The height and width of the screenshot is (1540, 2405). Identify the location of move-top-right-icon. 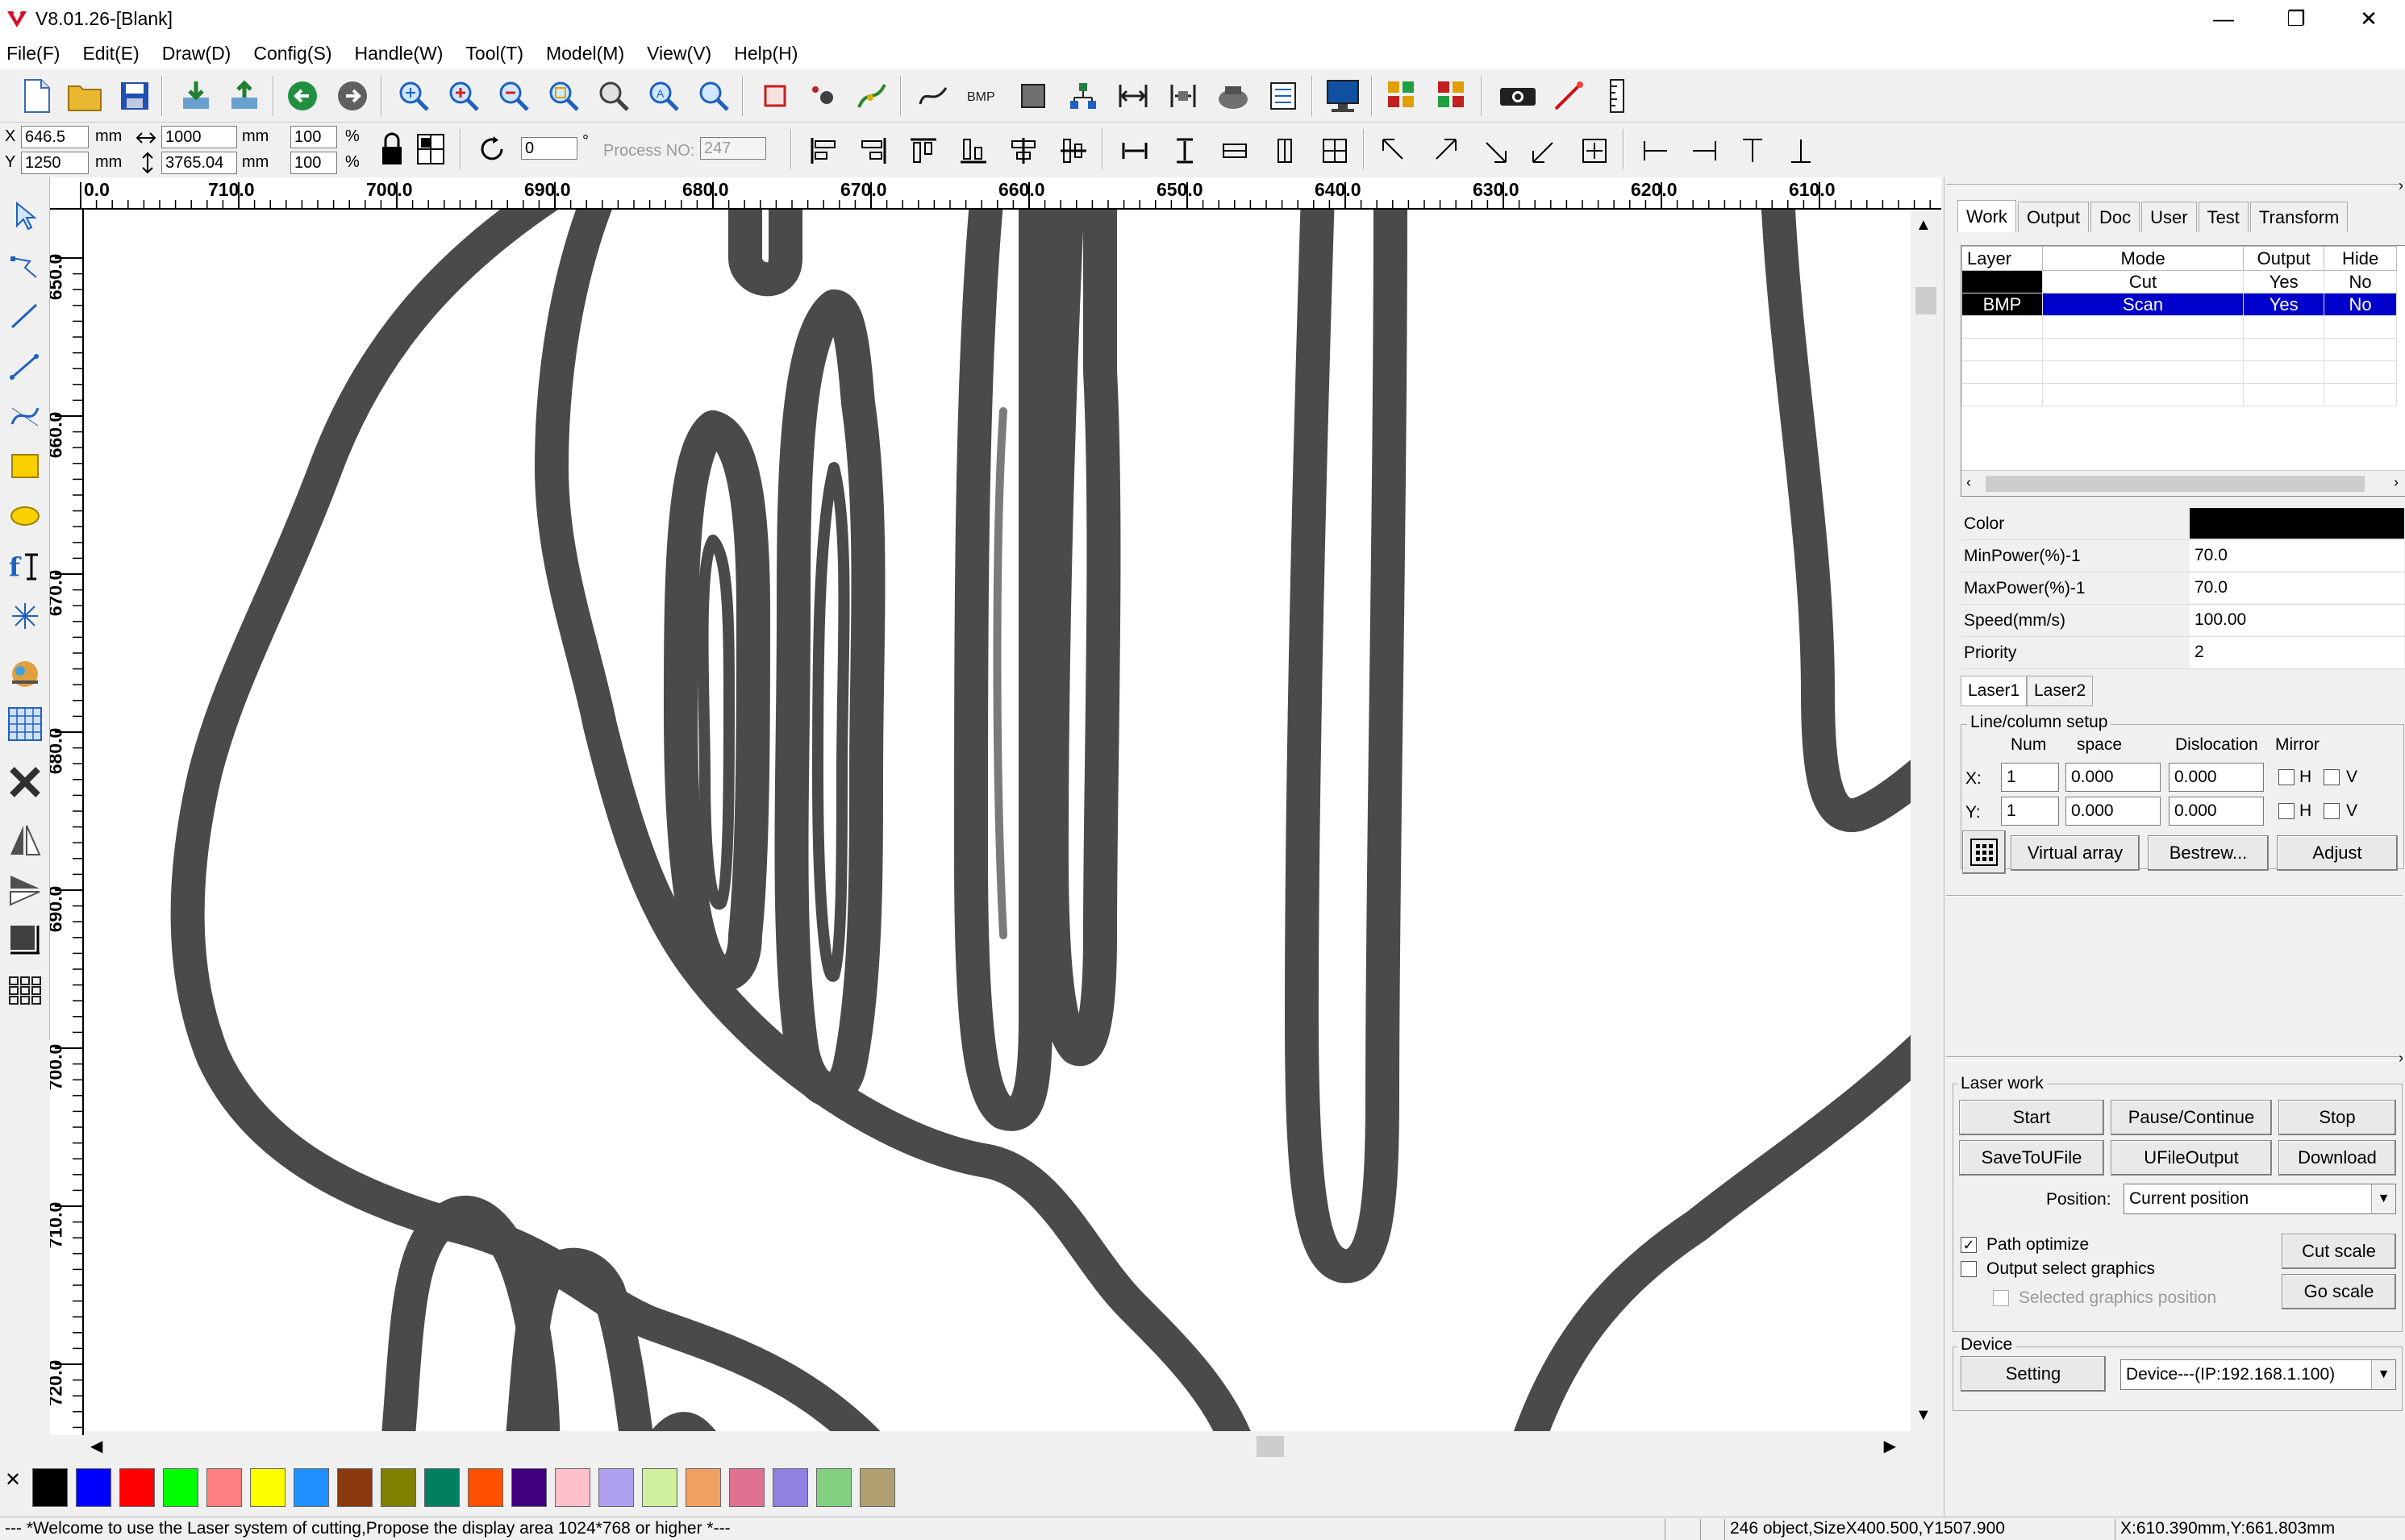
(1445, 150).